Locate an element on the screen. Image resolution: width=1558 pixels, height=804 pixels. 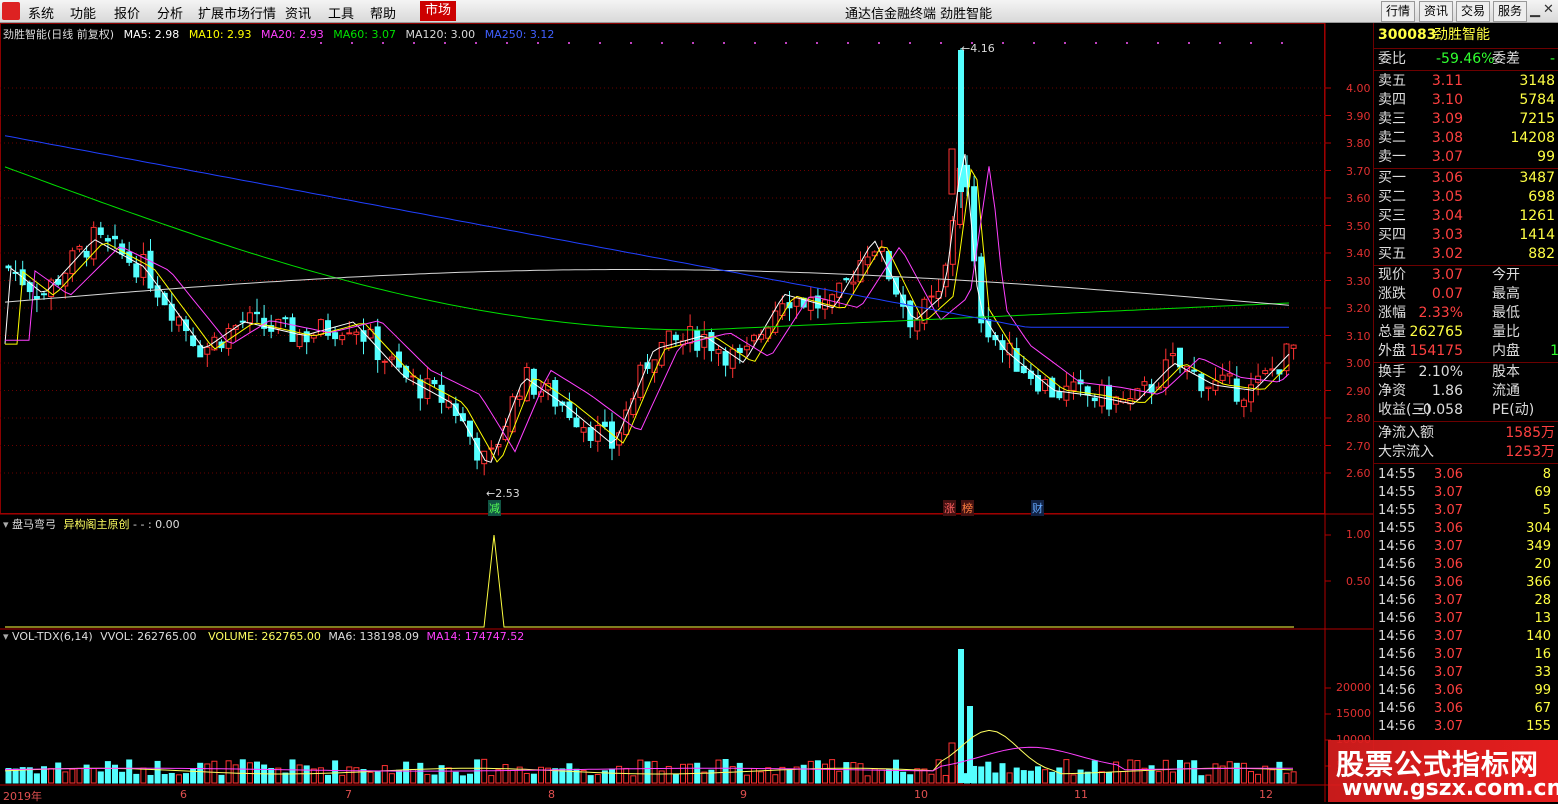
menu-market: 市场 is located at coordinates (438, 11).